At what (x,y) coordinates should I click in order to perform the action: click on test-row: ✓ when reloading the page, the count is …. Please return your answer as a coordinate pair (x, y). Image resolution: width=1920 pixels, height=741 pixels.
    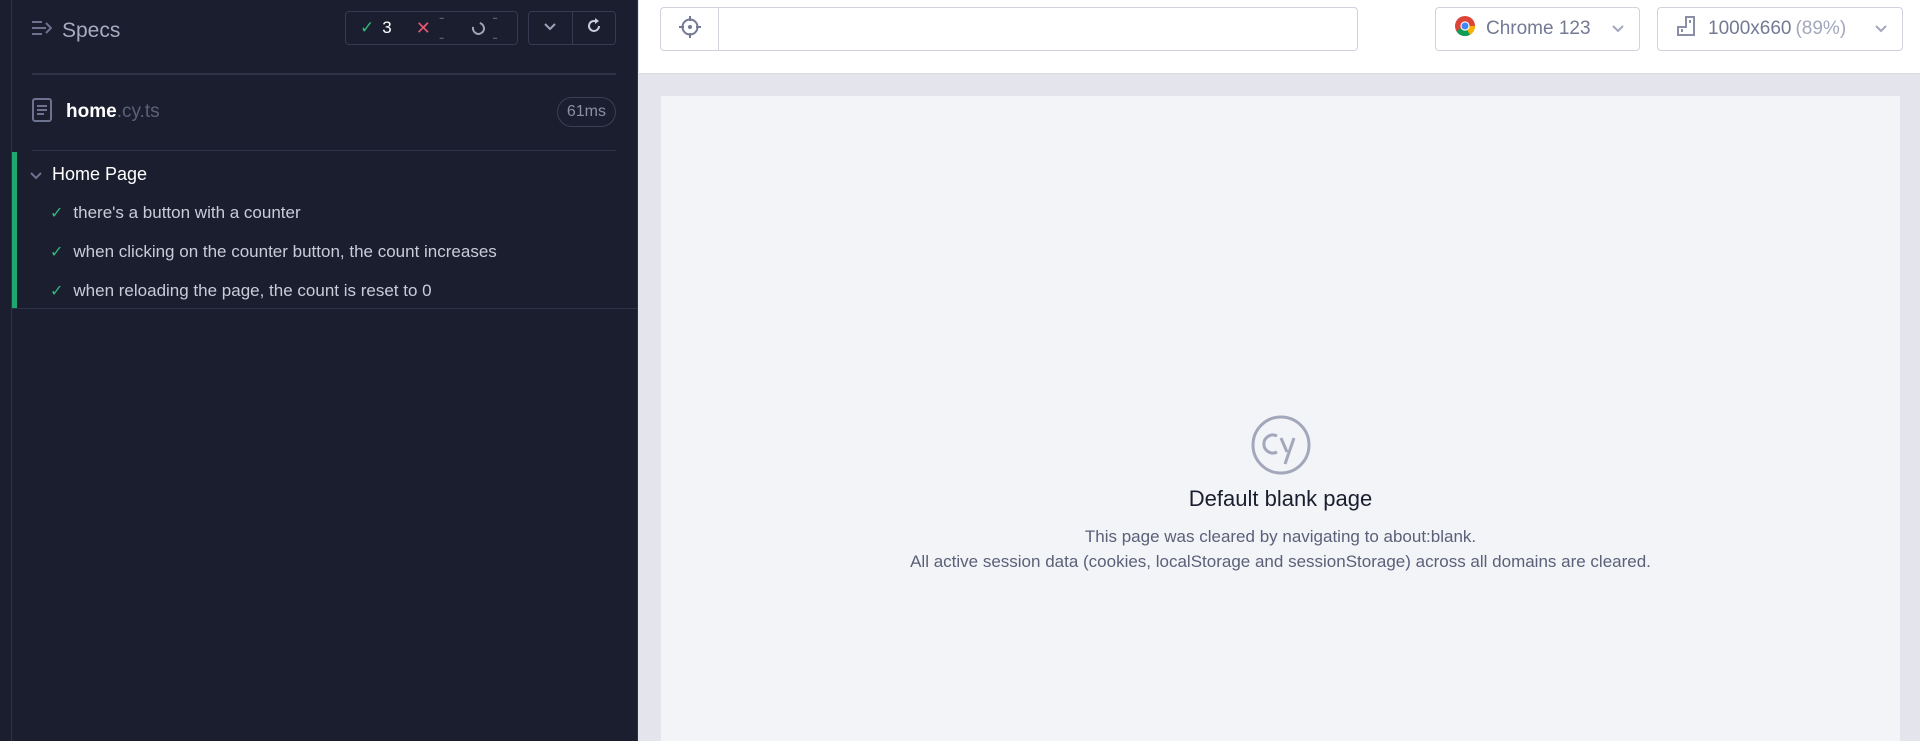
    Looking at the image, I should click on (241, 291).